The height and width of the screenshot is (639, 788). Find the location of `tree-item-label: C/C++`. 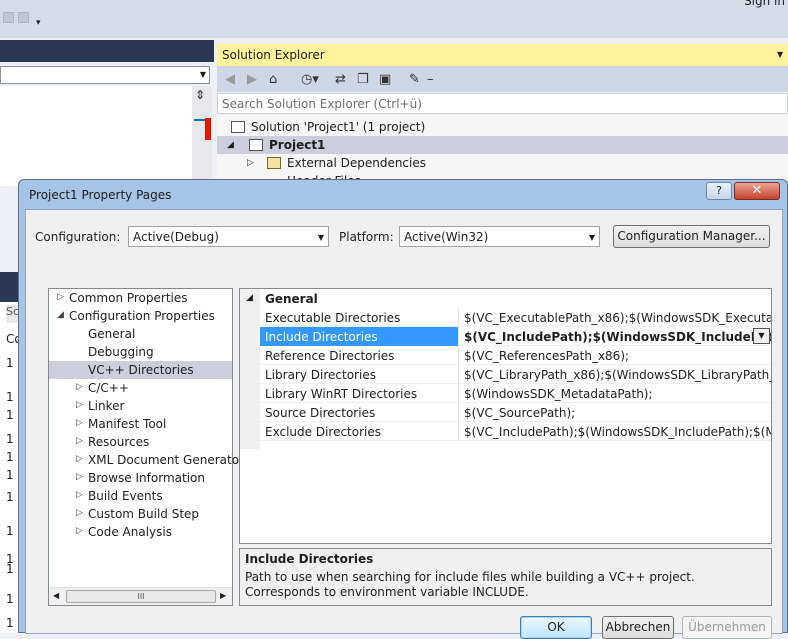

tree-item-label: C/C++ is located at coordinates (108, 388).